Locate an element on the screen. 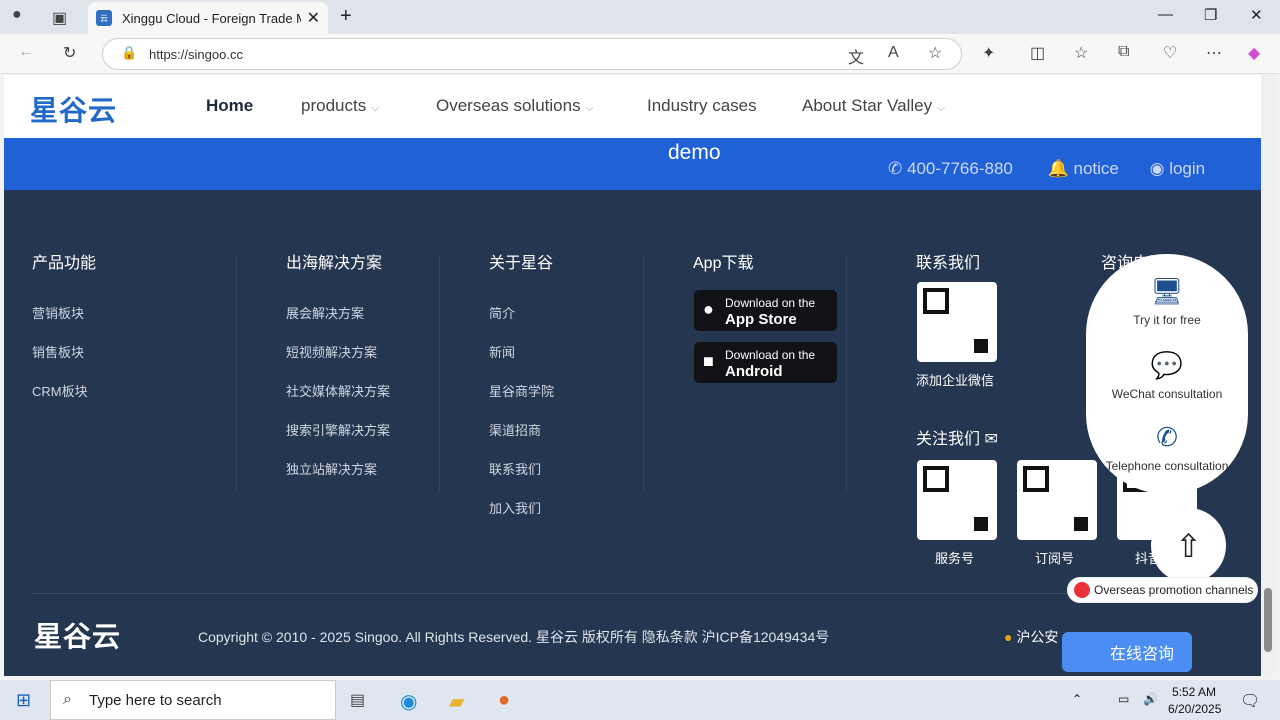 This screenshot has width=1280, height=720. task-view-icon: ▤ is located at coordinates (357, 700).